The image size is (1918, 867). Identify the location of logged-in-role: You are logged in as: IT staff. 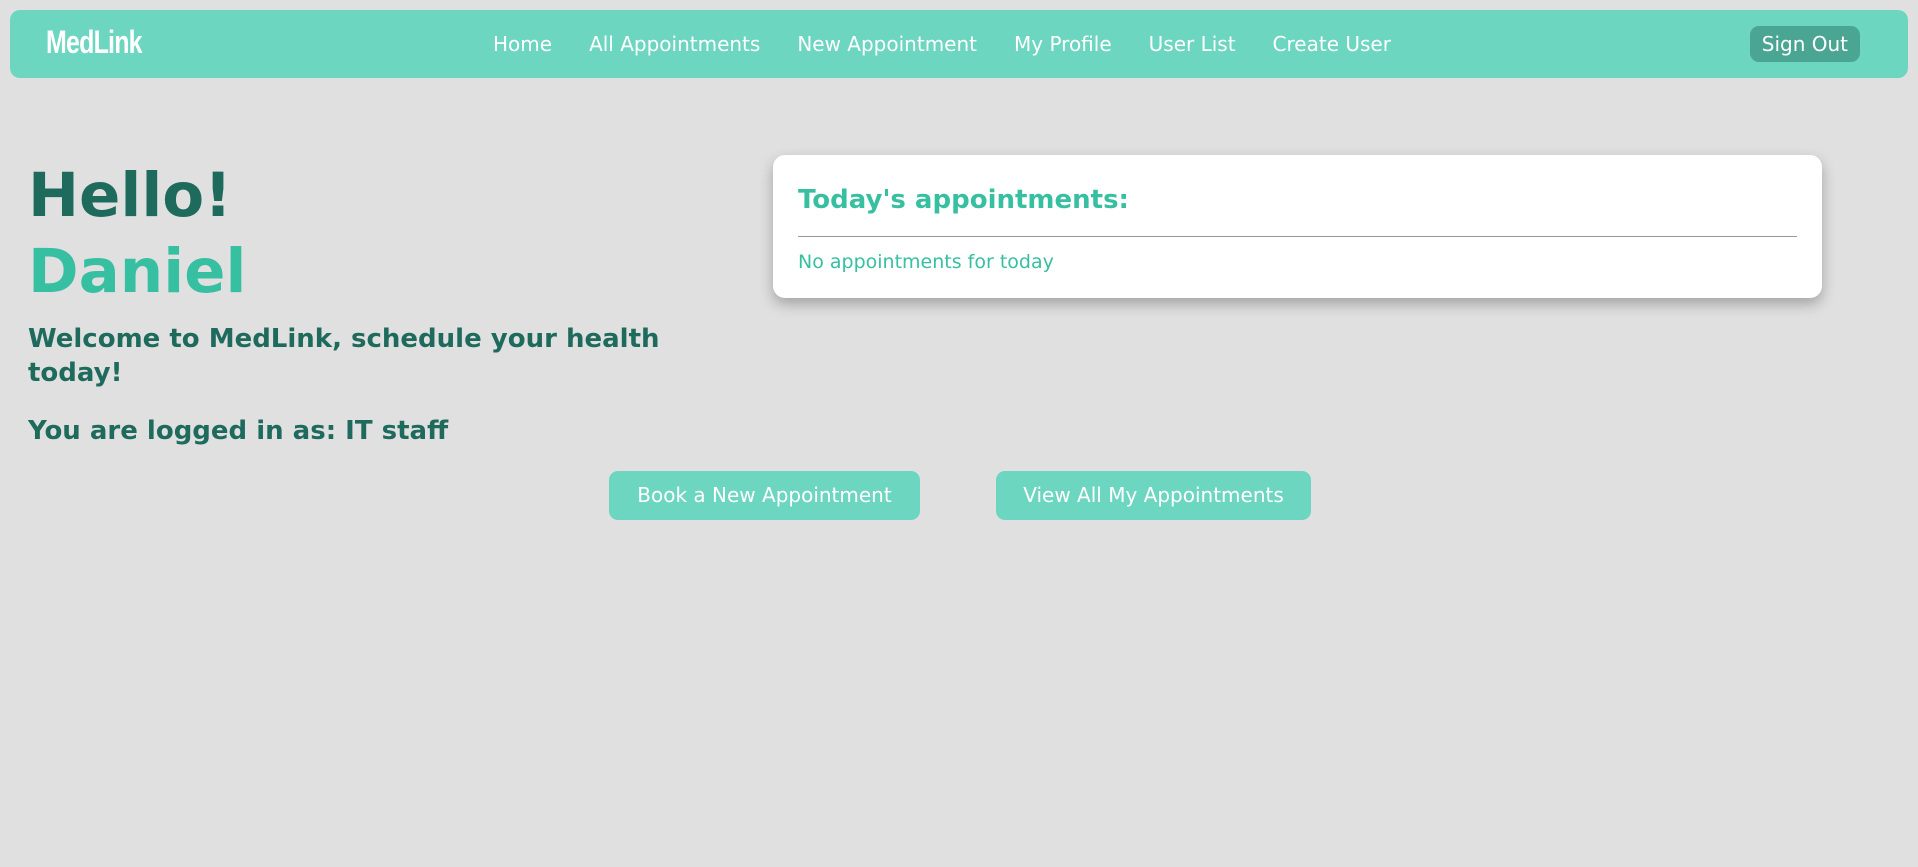
(238, 431).